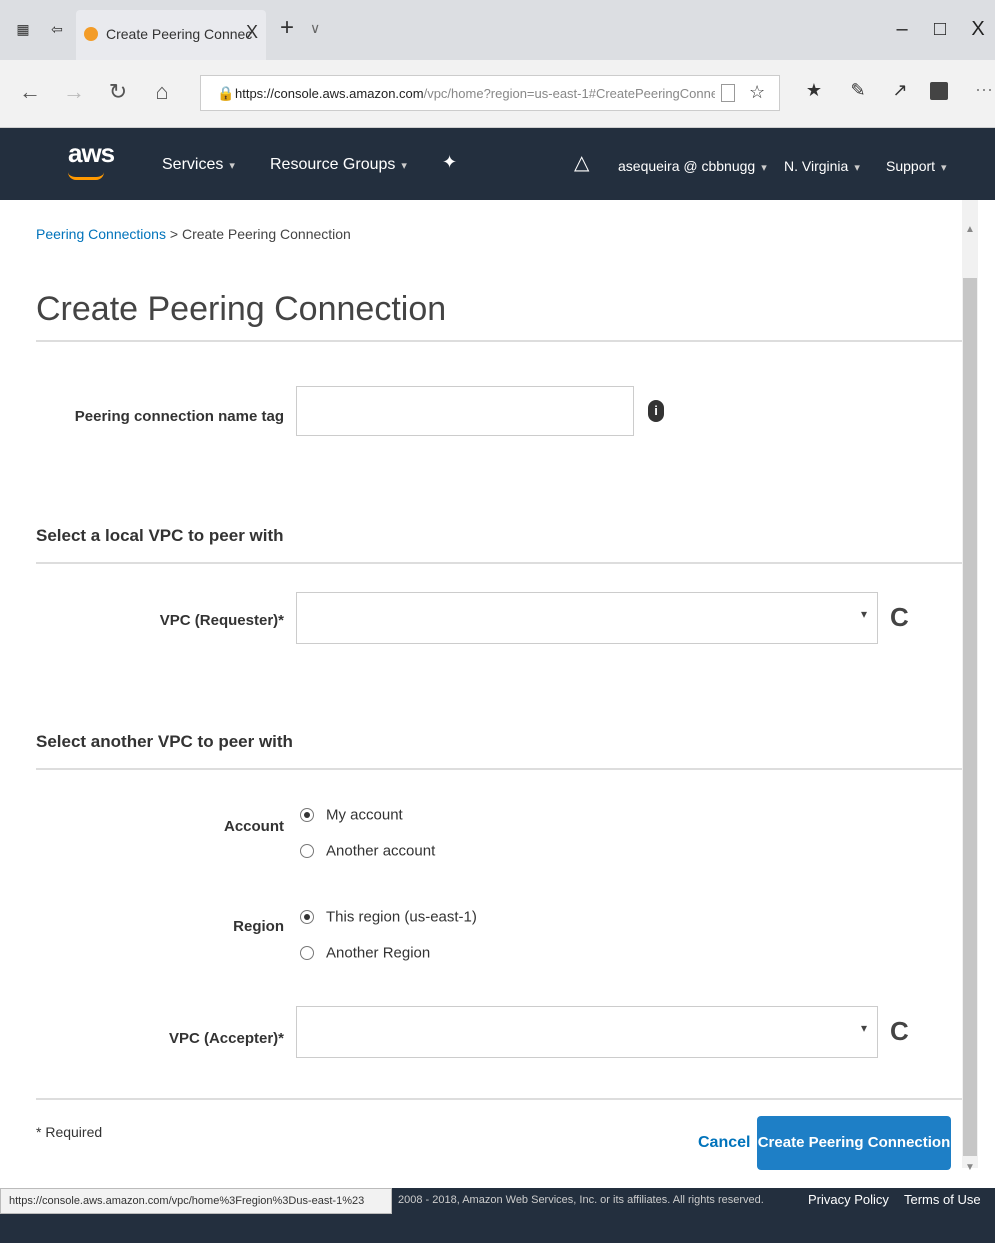  What do you see at coordinates (499, 769) in the screenshot?
I see `another-section-divider` at bounding box center [499, 769].